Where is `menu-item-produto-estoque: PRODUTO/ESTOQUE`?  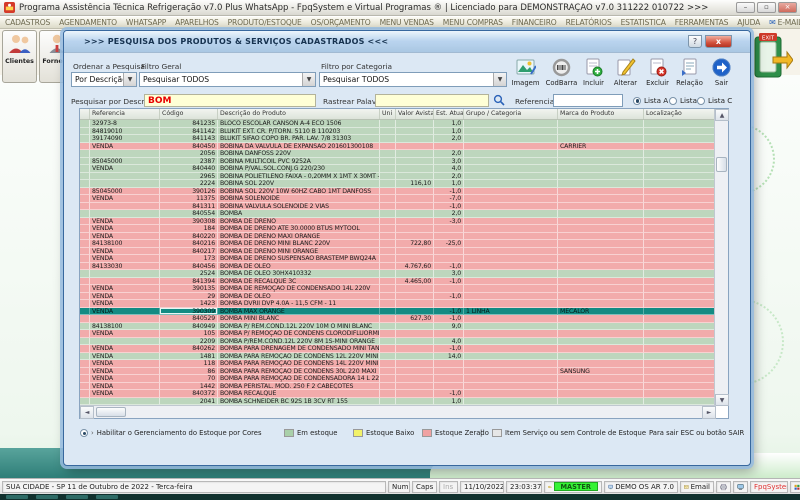
menu-item-produto-estoque: PRODUTO/ESTOQUE is located at coordinates (265, 22).